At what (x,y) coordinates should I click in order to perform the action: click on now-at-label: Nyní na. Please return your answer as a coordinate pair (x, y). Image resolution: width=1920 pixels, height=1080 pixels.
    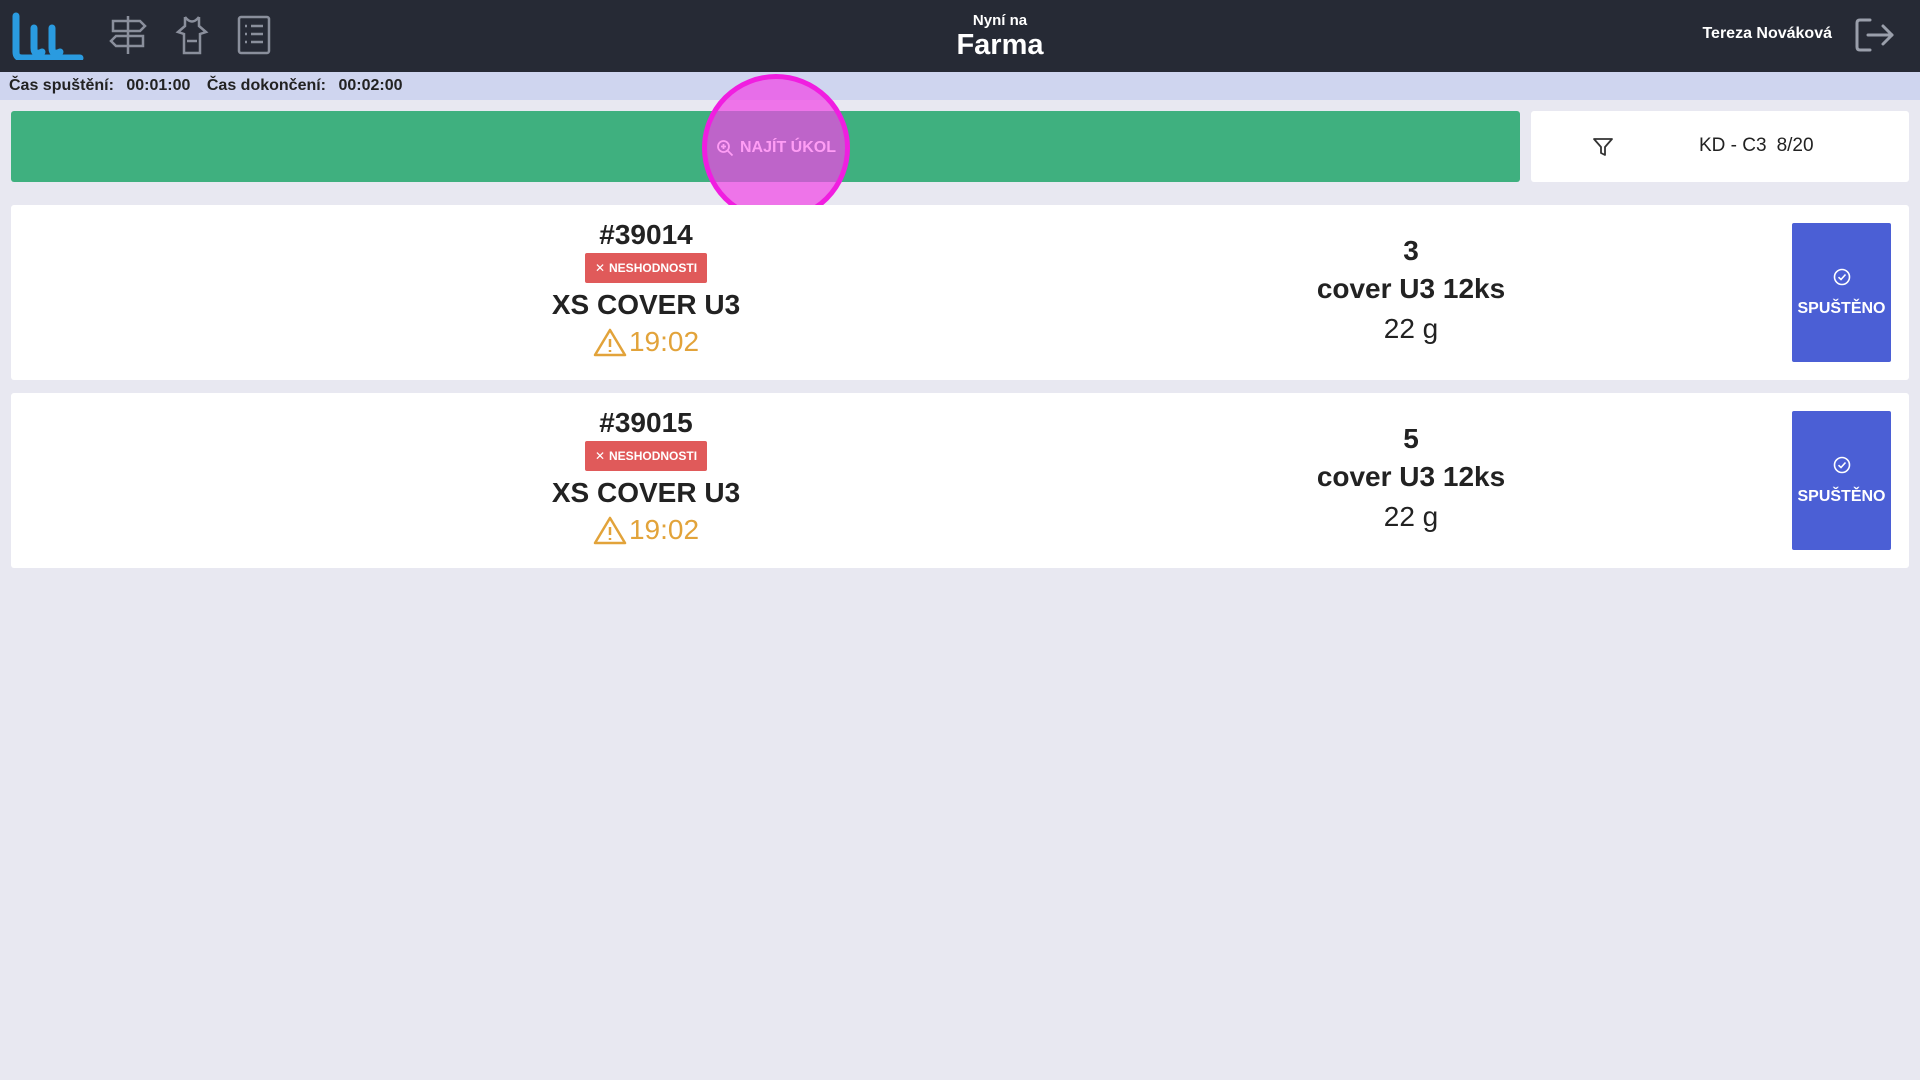
    Looking at the image, I should click on (1000, 20).